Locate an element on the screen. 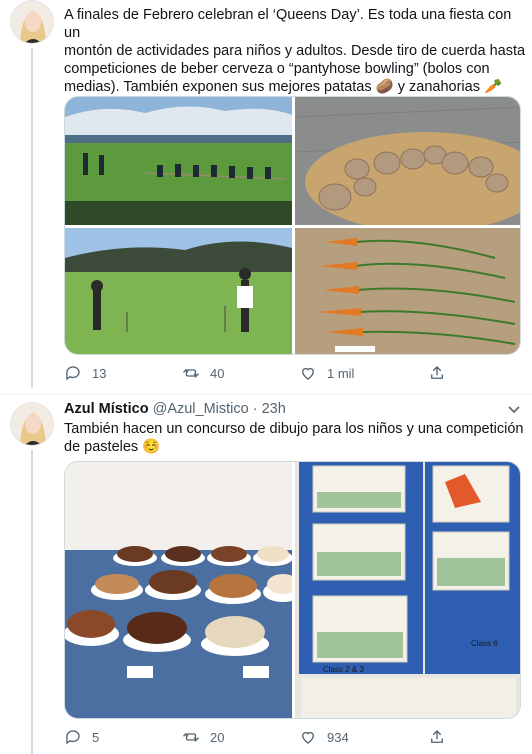 Image resolution: width=532 pixels, height=754 pixels. media-photo-drawings: Class 6 Class 2 & 3 is located at coordinates (407, 590).